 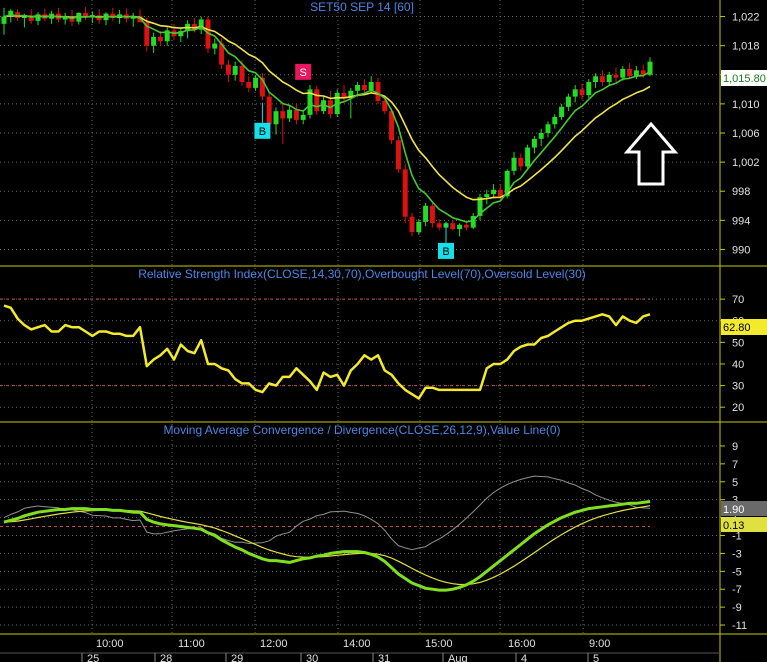 I want to click on last-price-box: 1,015.80, so click(x=744, y=78).